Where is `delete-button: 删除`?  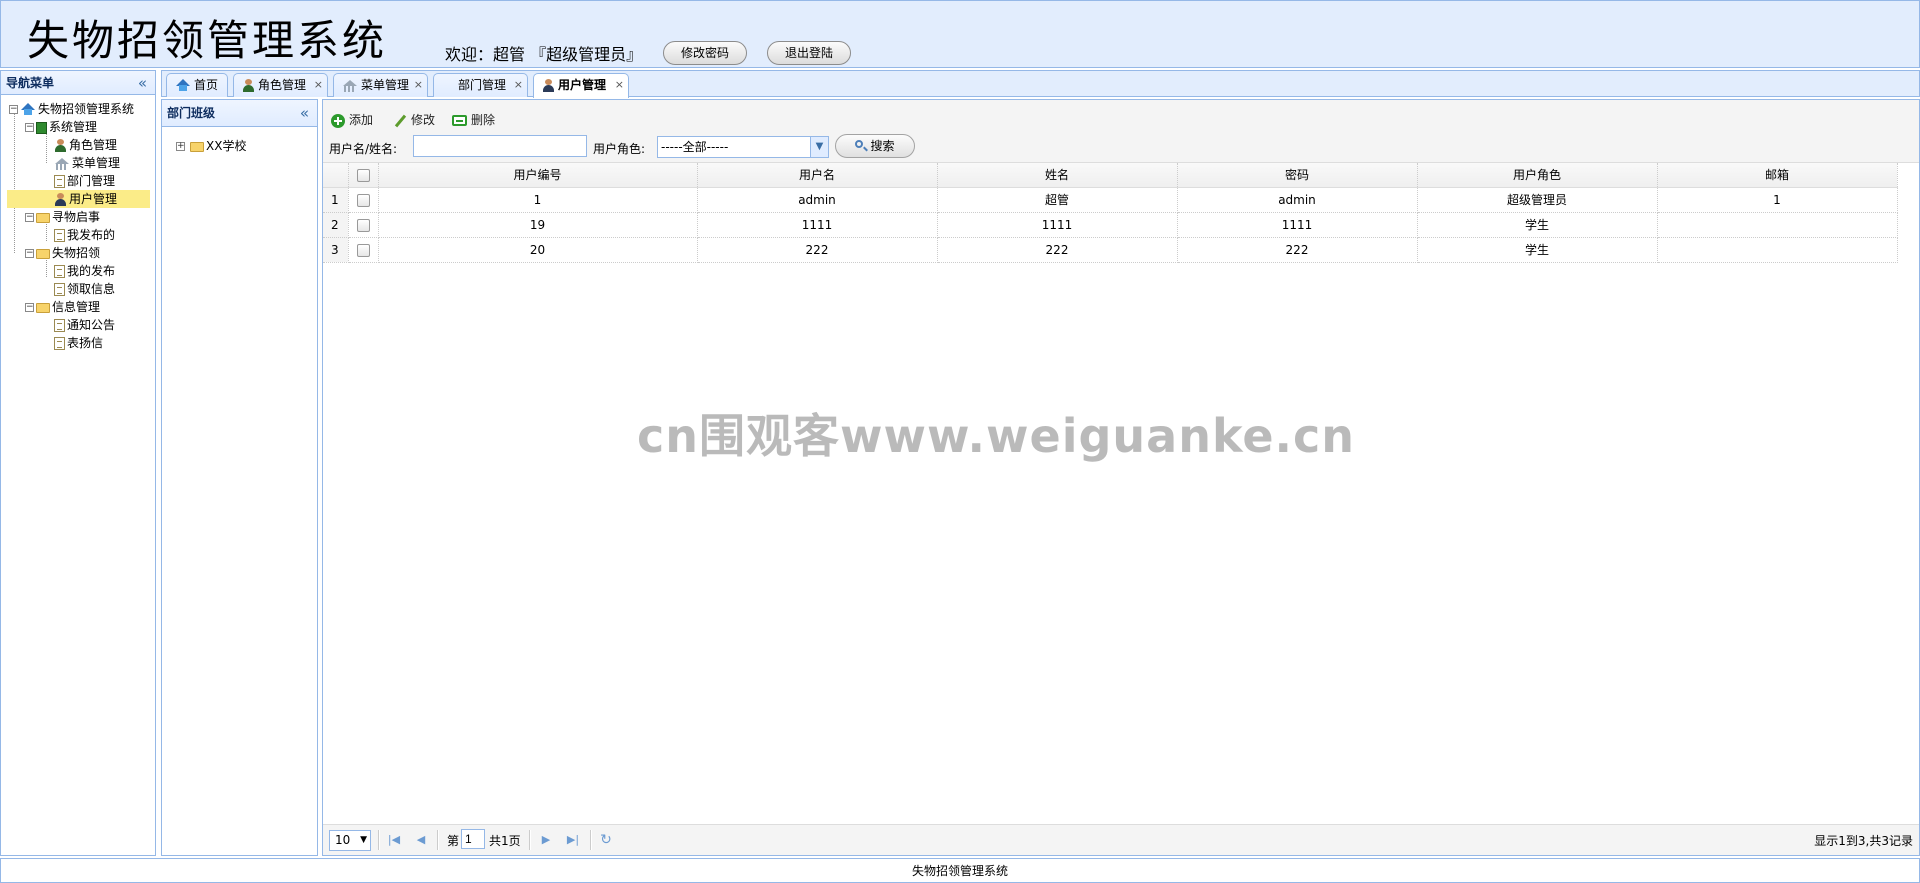
delete-button: 删除 is located at coordinates (473, 120).